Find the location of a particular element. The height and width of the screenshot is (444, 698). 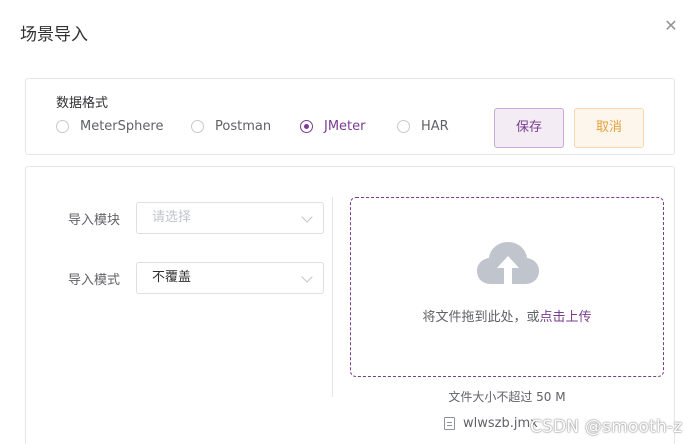

upload-text-prefix: 将文件拖到此处，或 is located at coordinates (481, 317).